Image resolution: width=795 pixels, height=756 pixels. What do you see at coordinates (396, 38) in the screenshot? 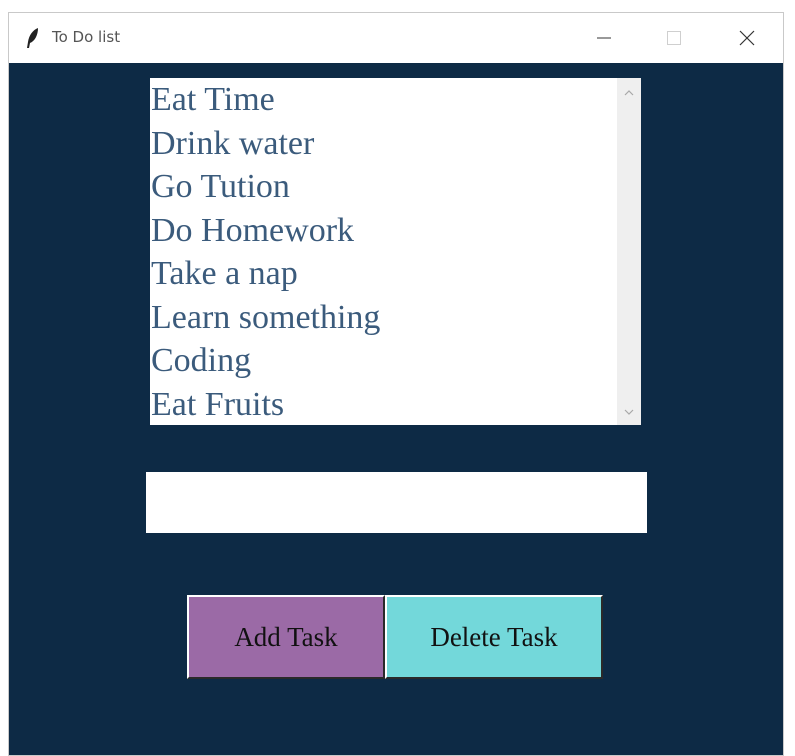
I see `title-bar: To Do list` at bounding box center [396, 38].